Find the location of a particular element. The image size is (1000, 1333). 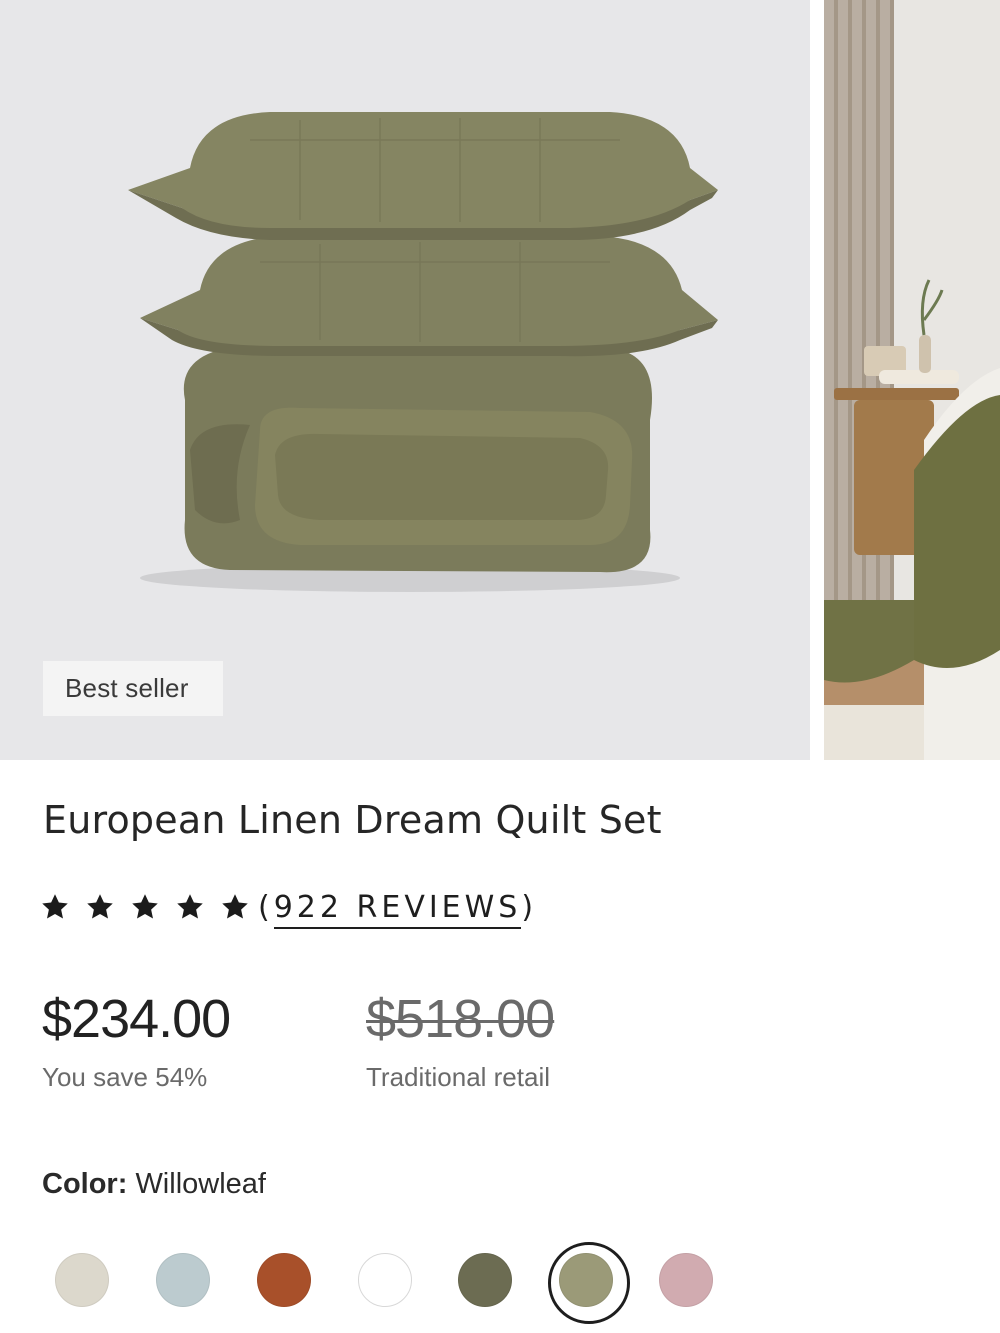

product-image-next is located at coordinates (912, 380).